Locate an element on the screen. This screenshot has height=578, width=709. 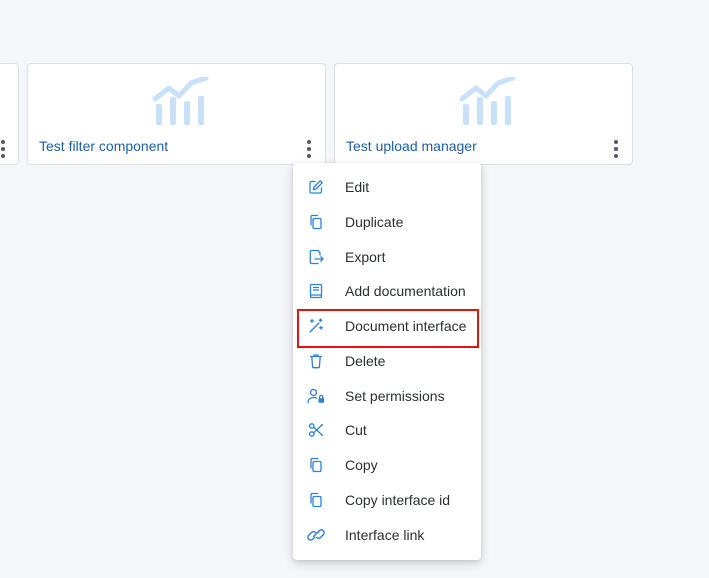
menu-item-label: Delete is located at coordinates (365, 361).